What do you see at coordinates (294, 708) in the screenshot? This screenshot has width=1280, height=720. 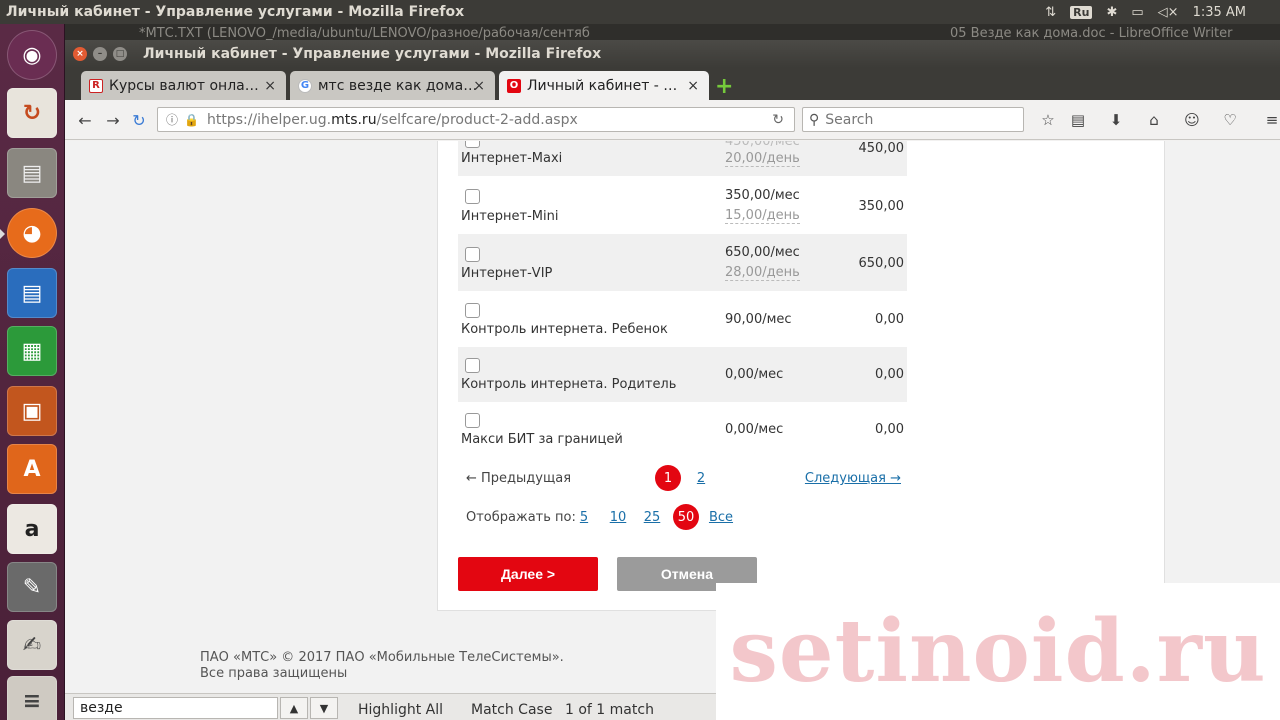 I see `find-previous-icon: ▲` at bounding box center [294, 708].